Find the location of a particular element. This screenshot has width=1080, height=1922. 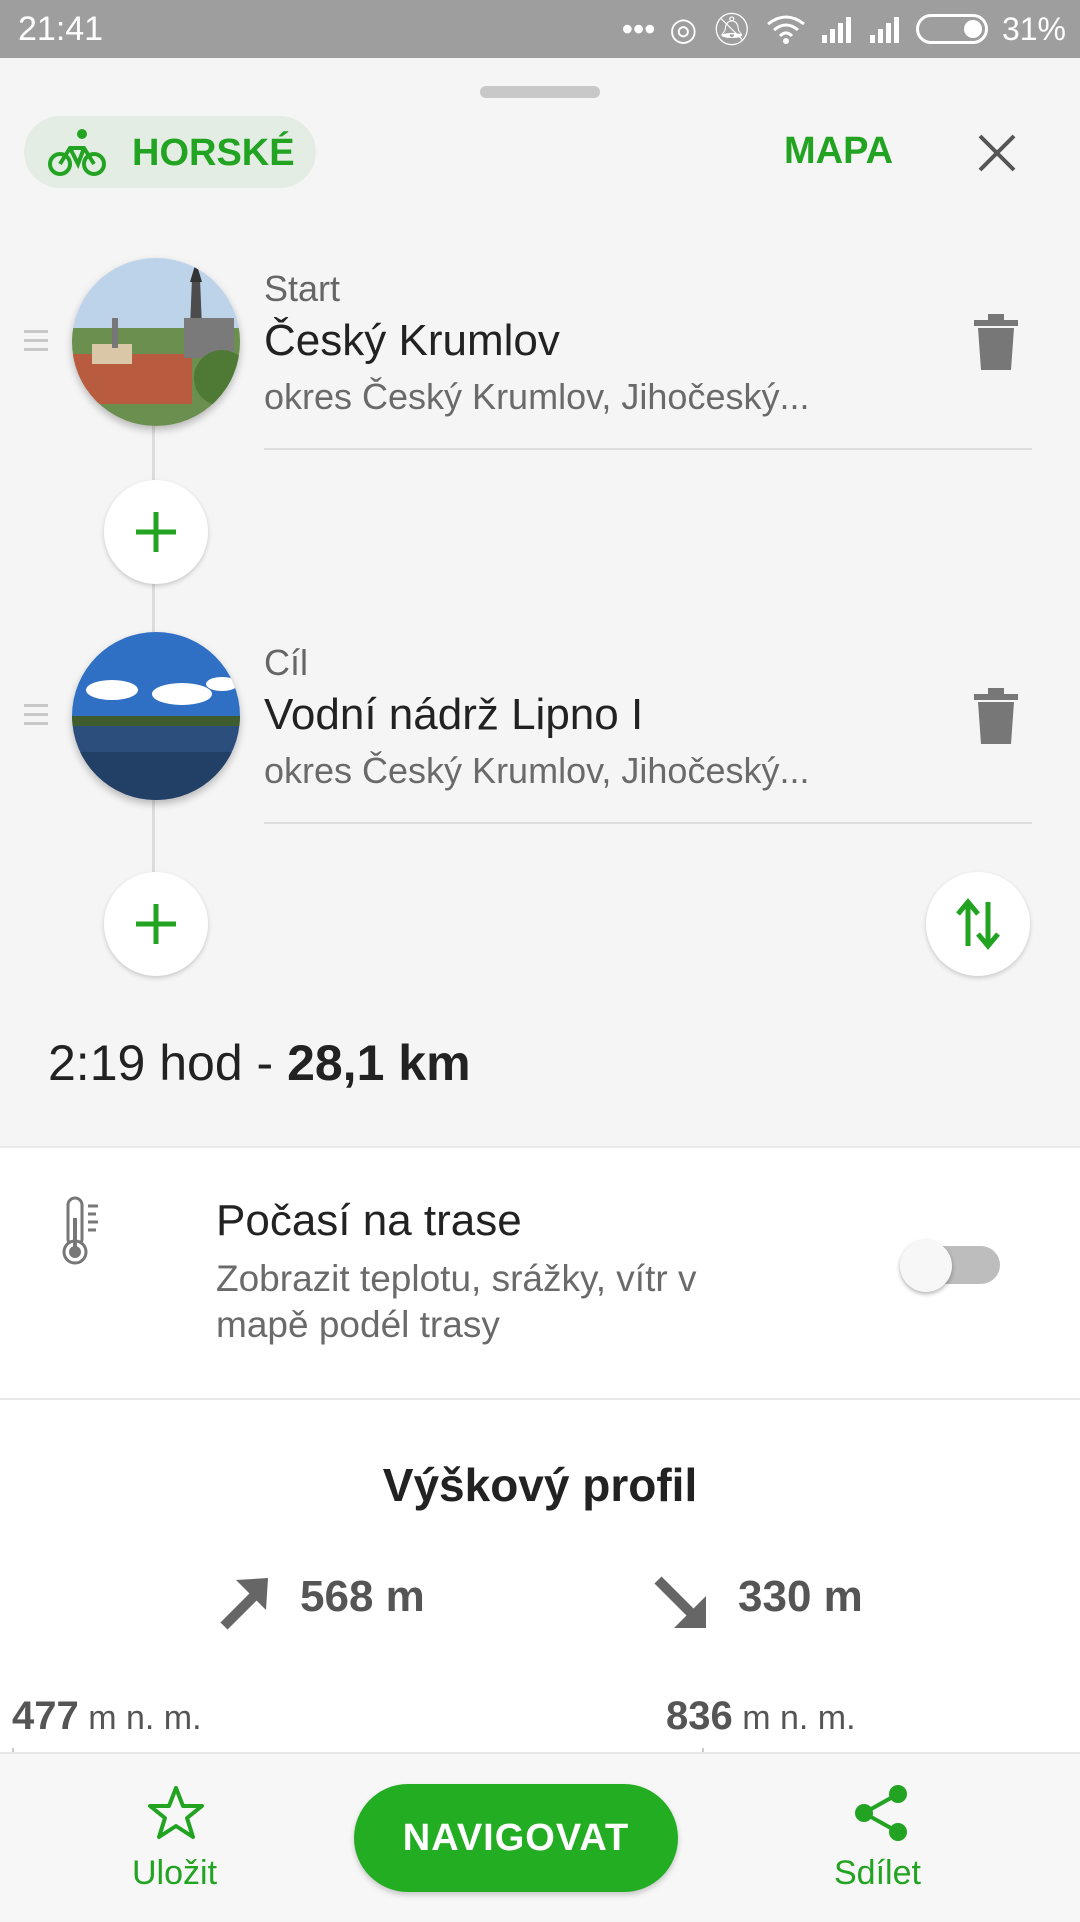

add-waypoint-end-button is located at coordinates (156, 924).